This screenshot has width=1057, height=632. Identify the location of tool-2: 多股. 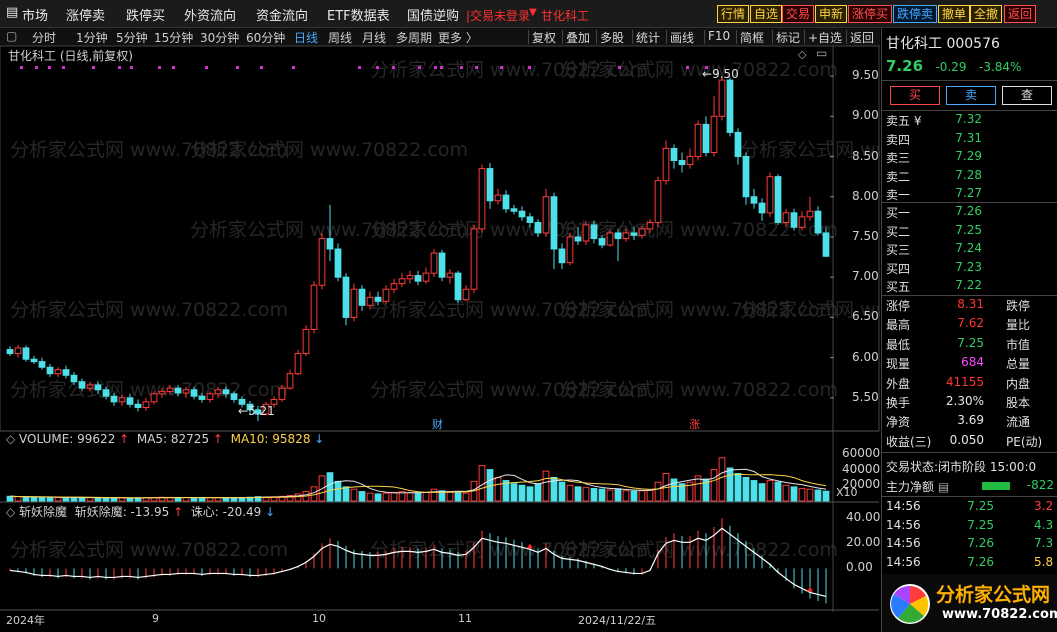
(612, 37).